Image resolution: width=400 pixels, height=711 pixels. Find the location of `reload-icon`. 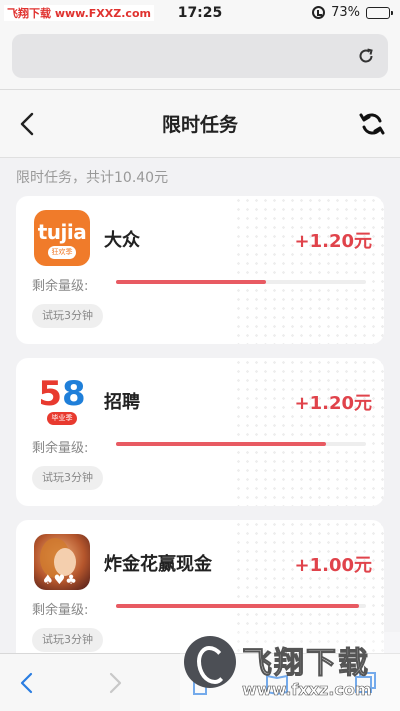

reload-icon is located at coordinates (366, 56).